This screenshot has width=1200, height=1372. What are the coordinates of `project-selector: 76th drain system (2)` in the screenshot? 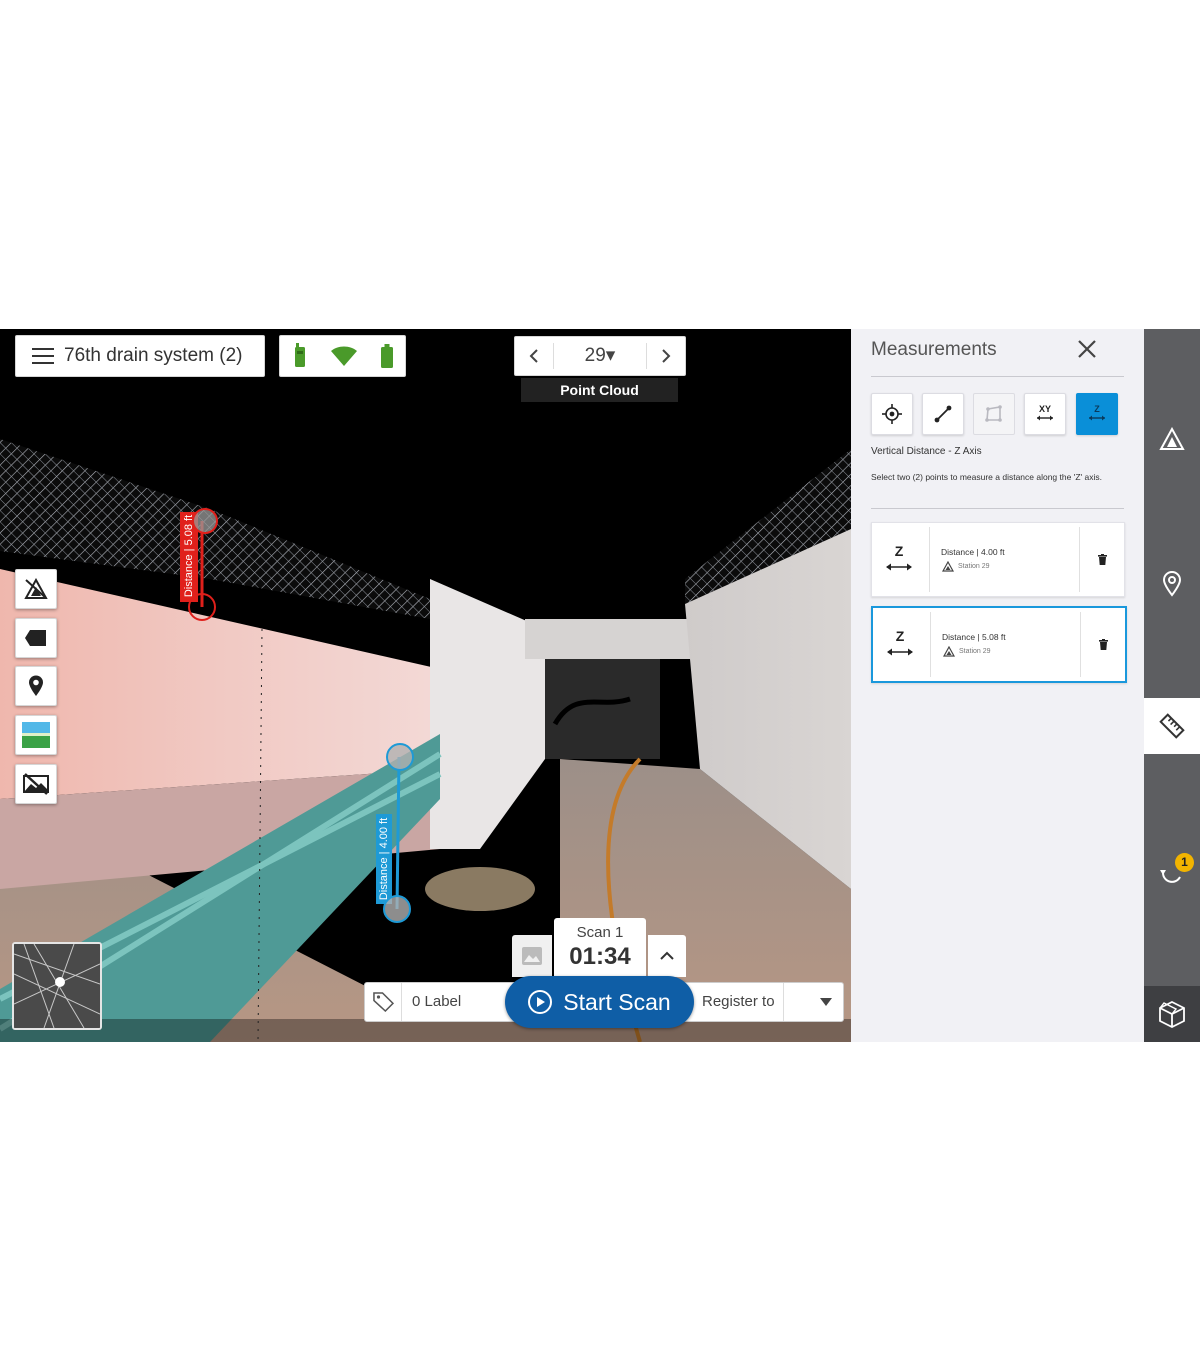 It's located at (140, 356).